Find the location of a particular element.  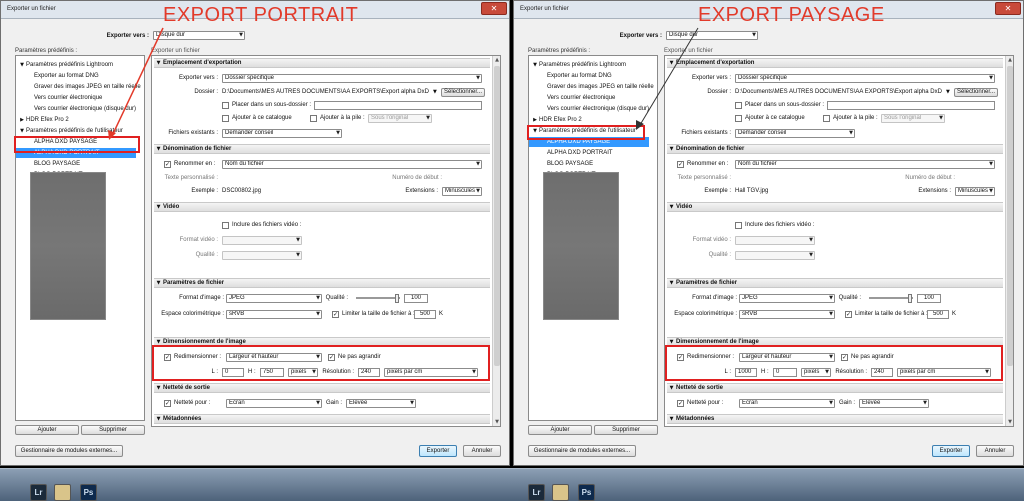

taskbar is located at coordinates (512, 484).